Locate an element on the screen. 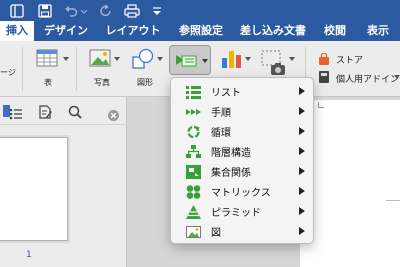  picture-icon is located at coordinates (193, 231).